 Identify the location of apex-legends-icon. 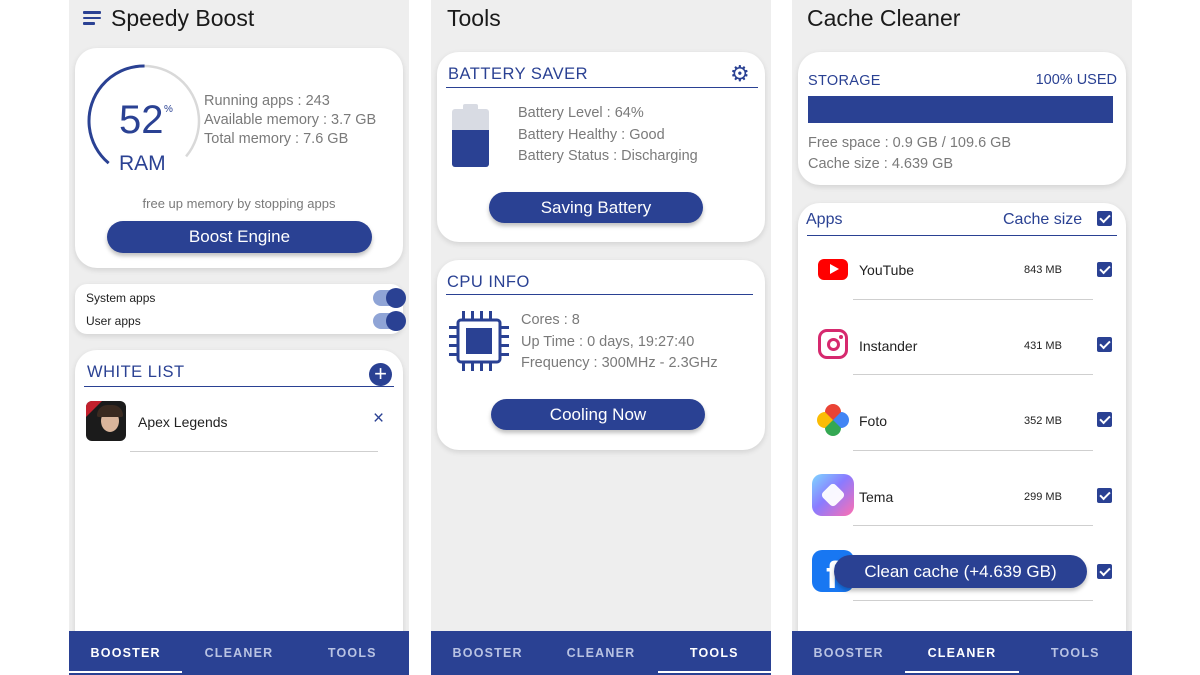
(106, 421).